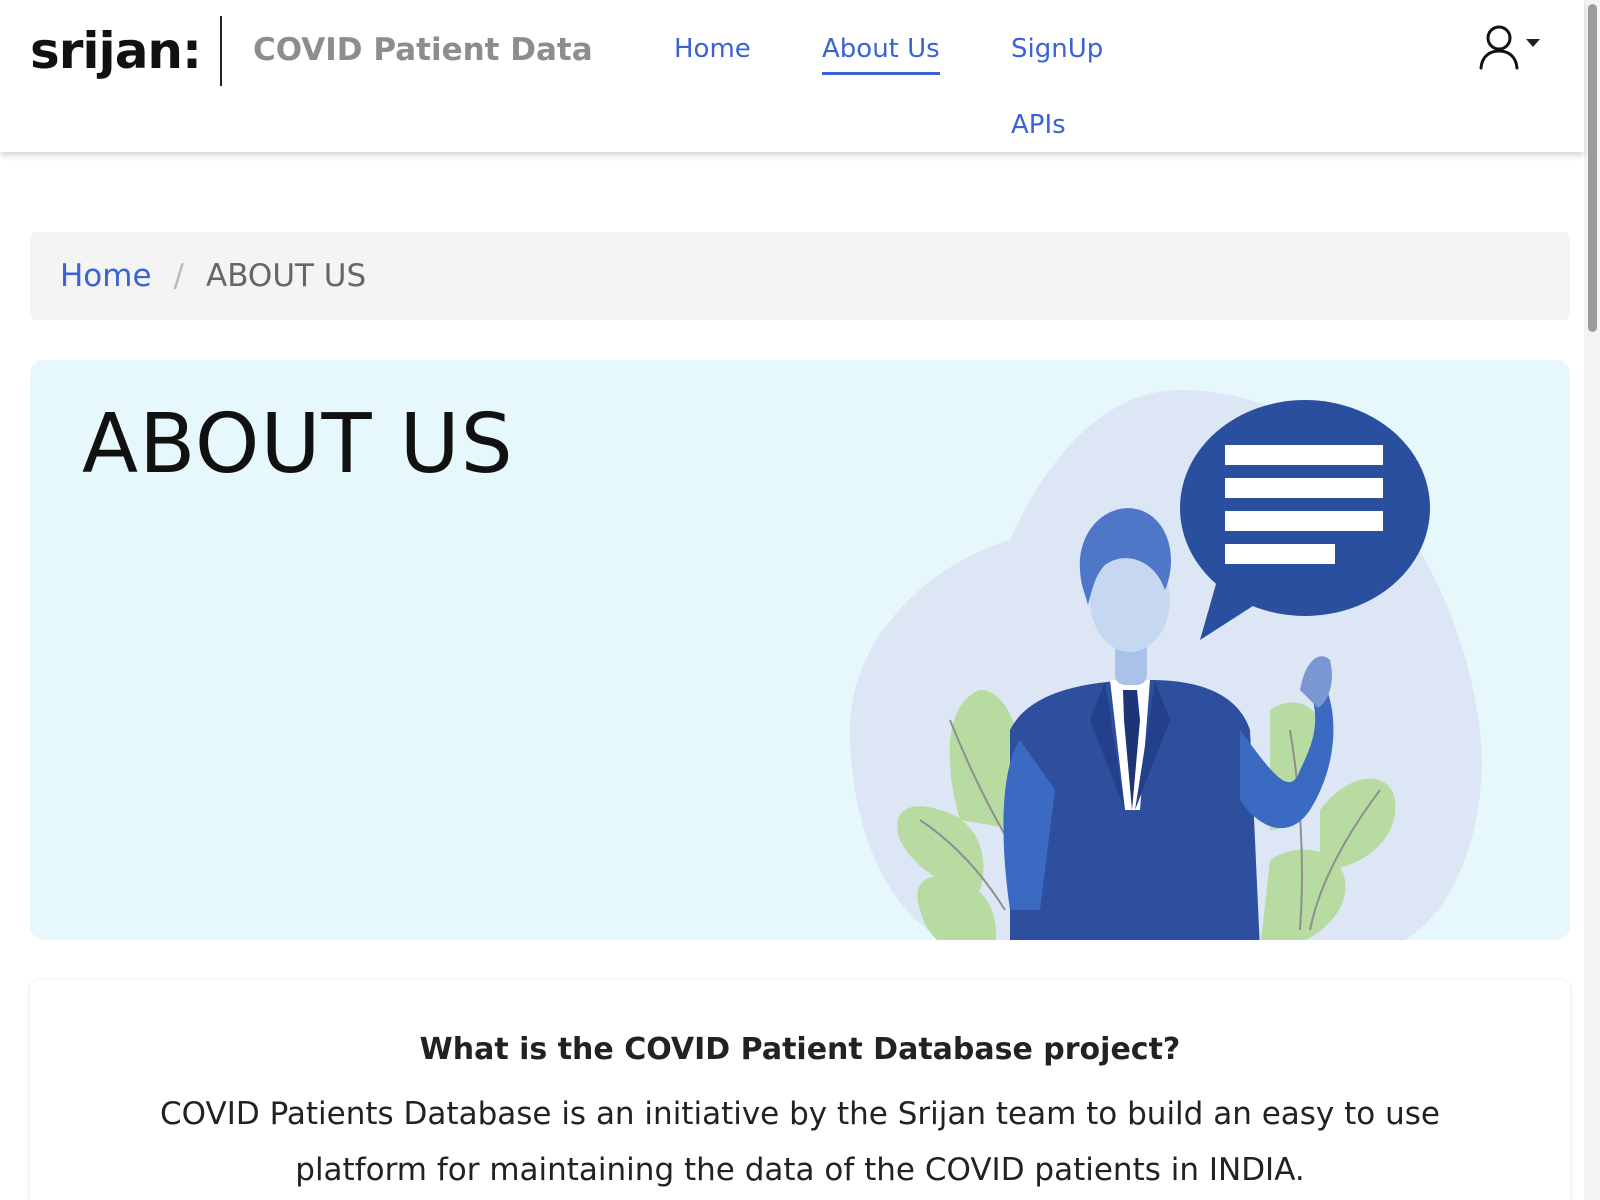 This screenshot has height=1200, width=1600. I want to click on breadcrumb-current: ABOUT US, so click(286, 276).